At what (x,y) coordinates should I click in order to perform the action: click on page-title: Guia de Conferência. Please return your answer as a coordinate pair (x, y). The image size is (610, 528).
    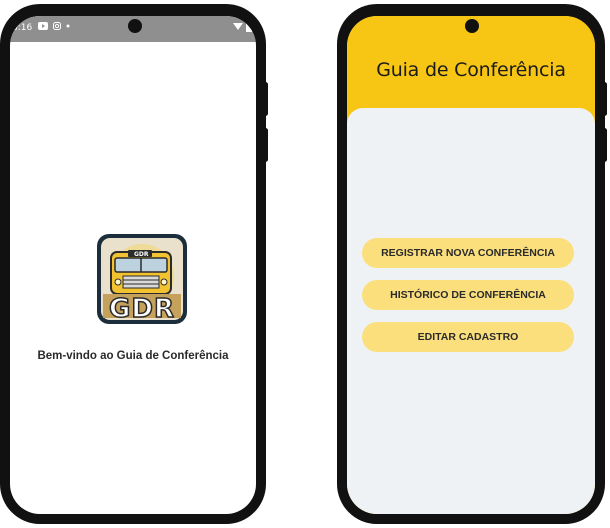
    Looking at the image, I should click on (471, 70).